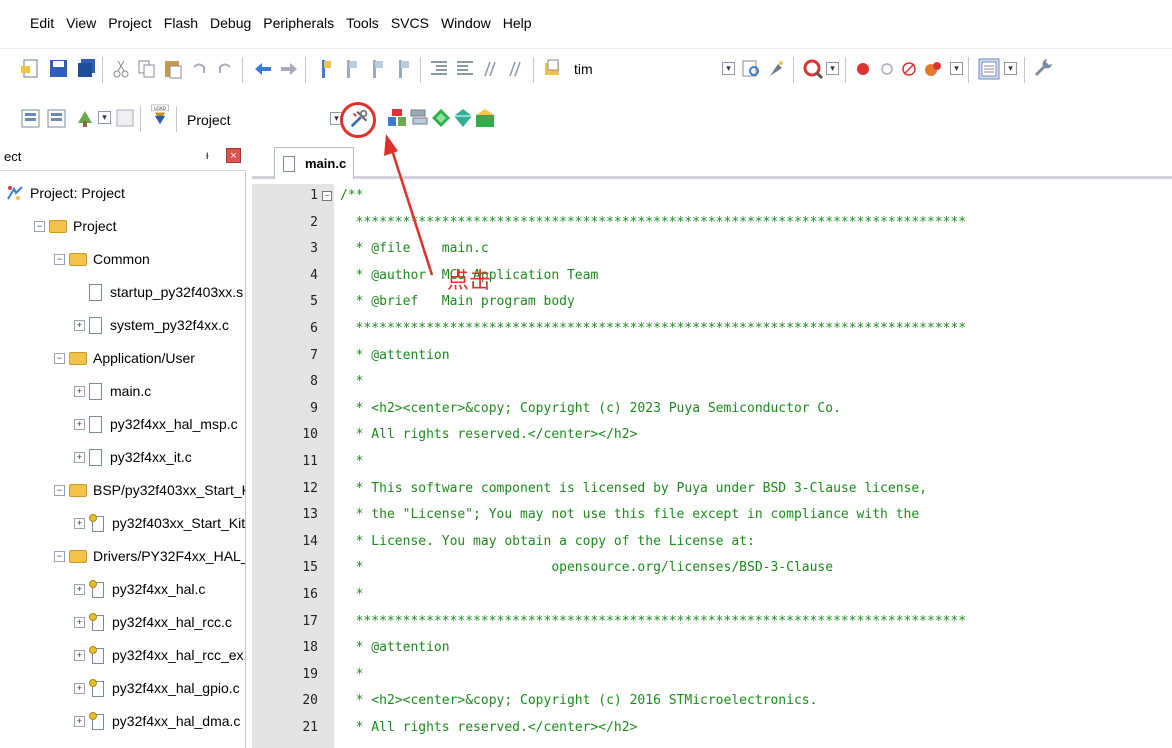 This screenshot has width=1172, height=748. What do you see at coordinates (397, 118) in the screenshot?
I see `manage-project-items-icon` at bounding box center [397, 118].